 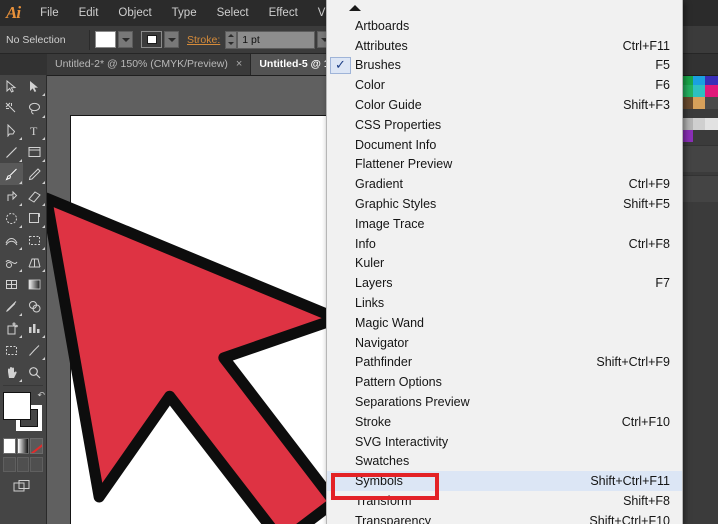 I want to click on menu-item-links: Links, so click(x=504, y=303).